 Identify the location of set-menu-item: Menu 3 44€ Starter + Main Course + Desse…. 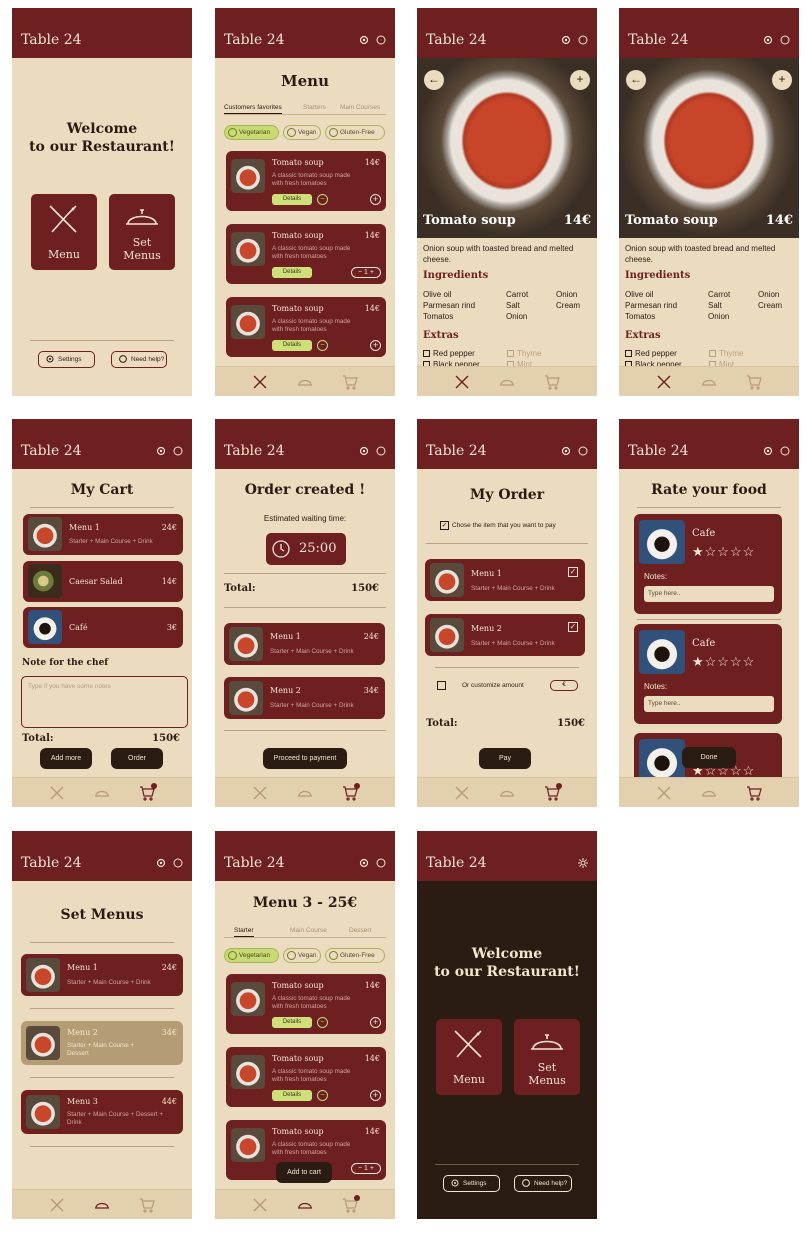
(102, 1112).